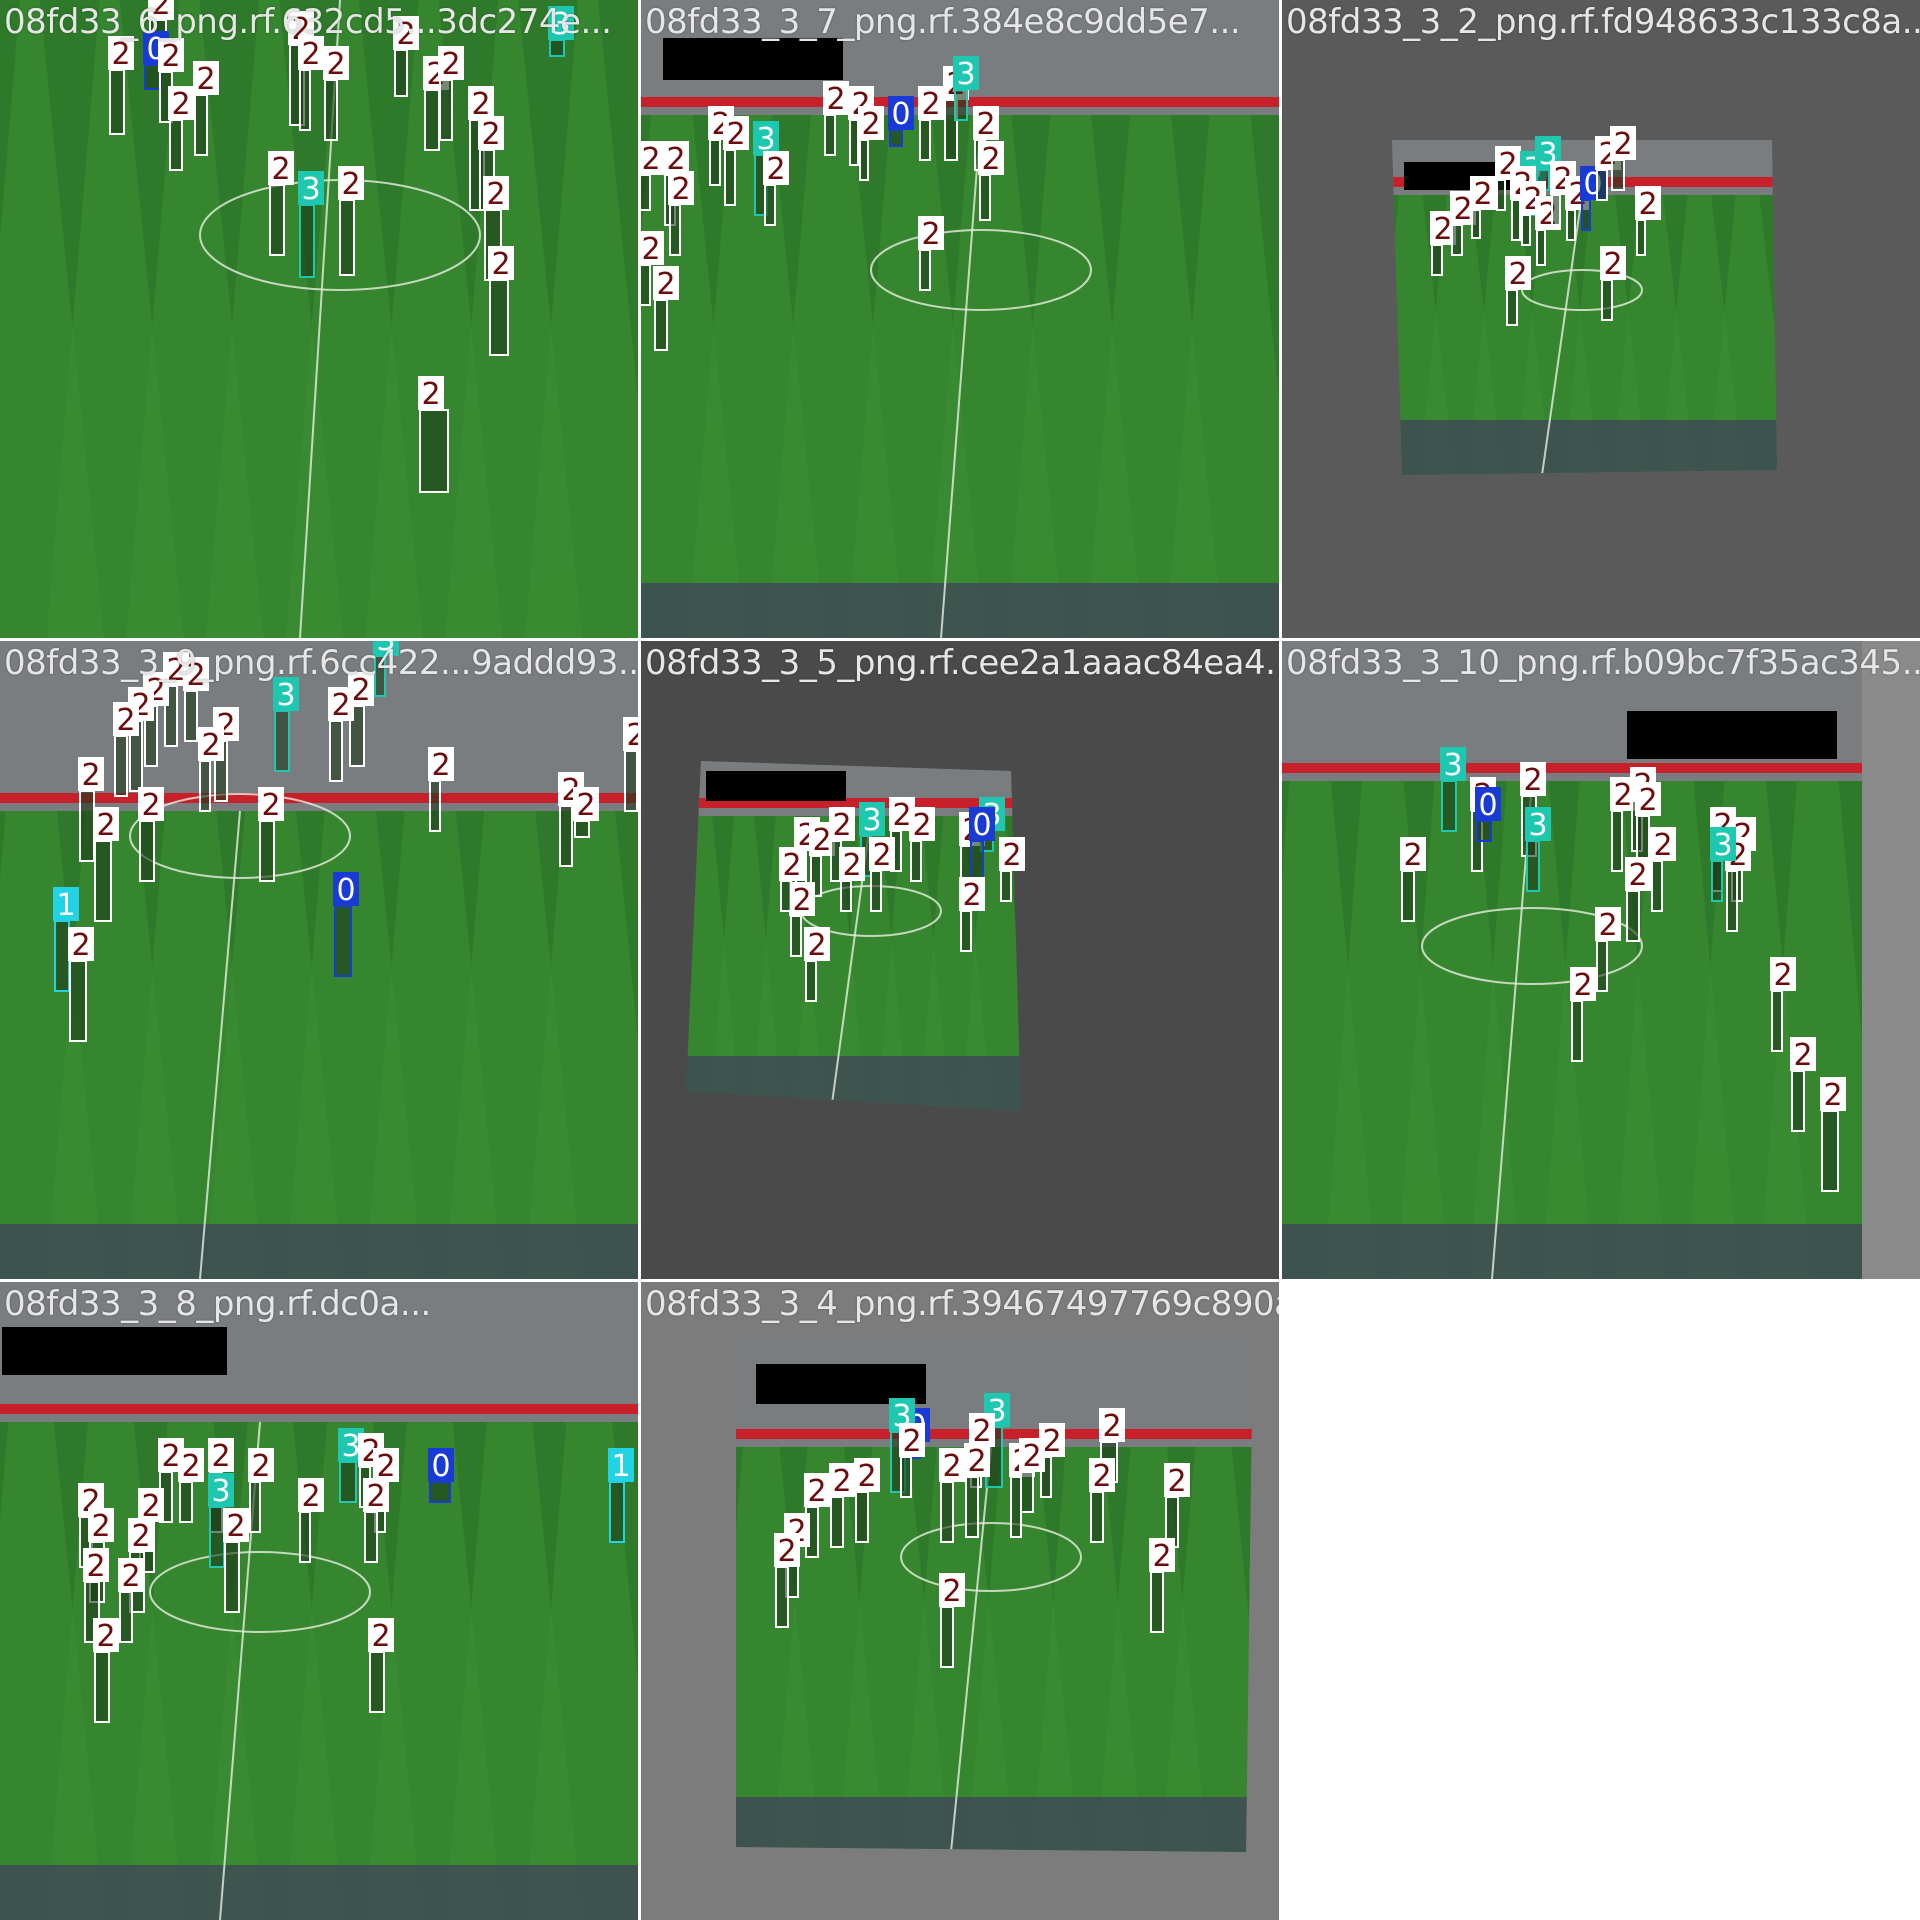 The height and width of the screenshot is (1920, 1920). Describe the element at coordinates (960, 319) in the screenshot. I see `tile-2-canvas: 2222322222022322222` at that location.